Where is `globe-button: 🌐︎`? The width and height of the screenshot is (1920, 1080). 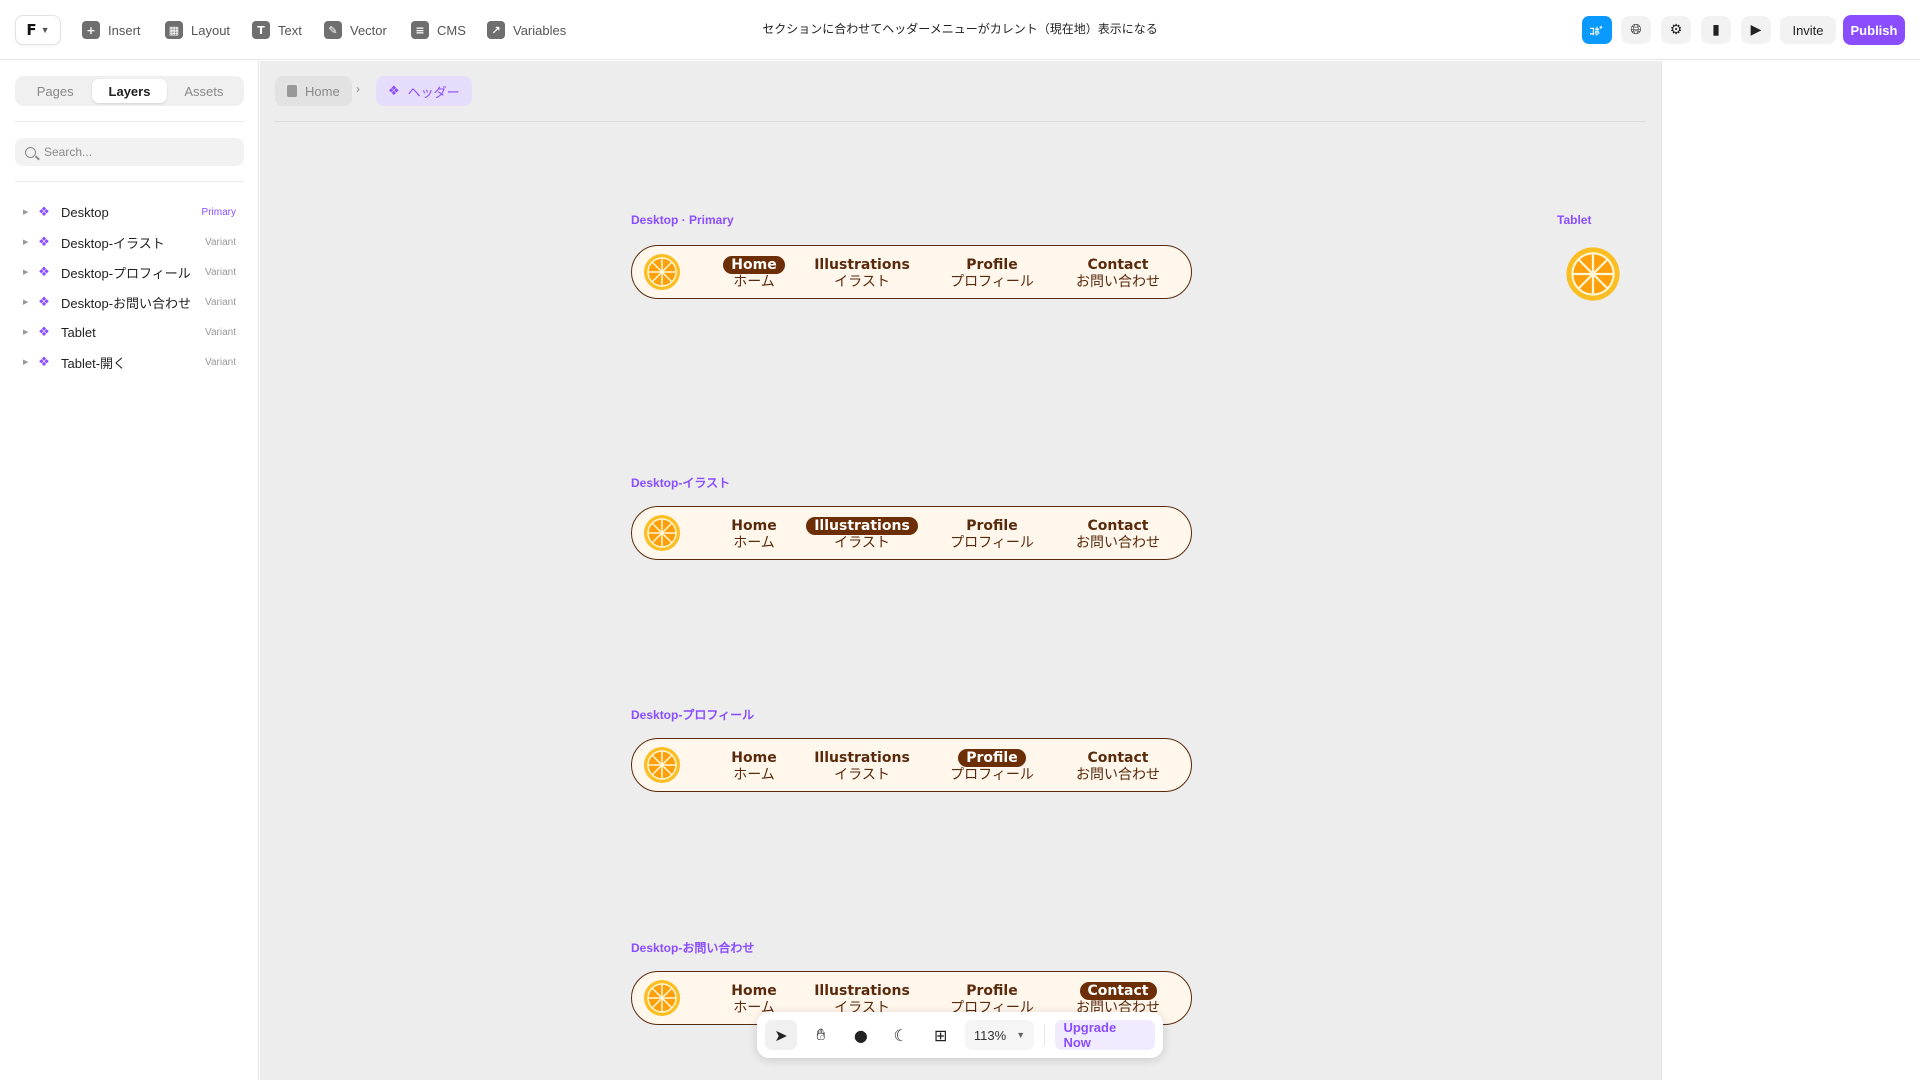
globe-button: 🌐︎ is located at coordinates (1636, 30).